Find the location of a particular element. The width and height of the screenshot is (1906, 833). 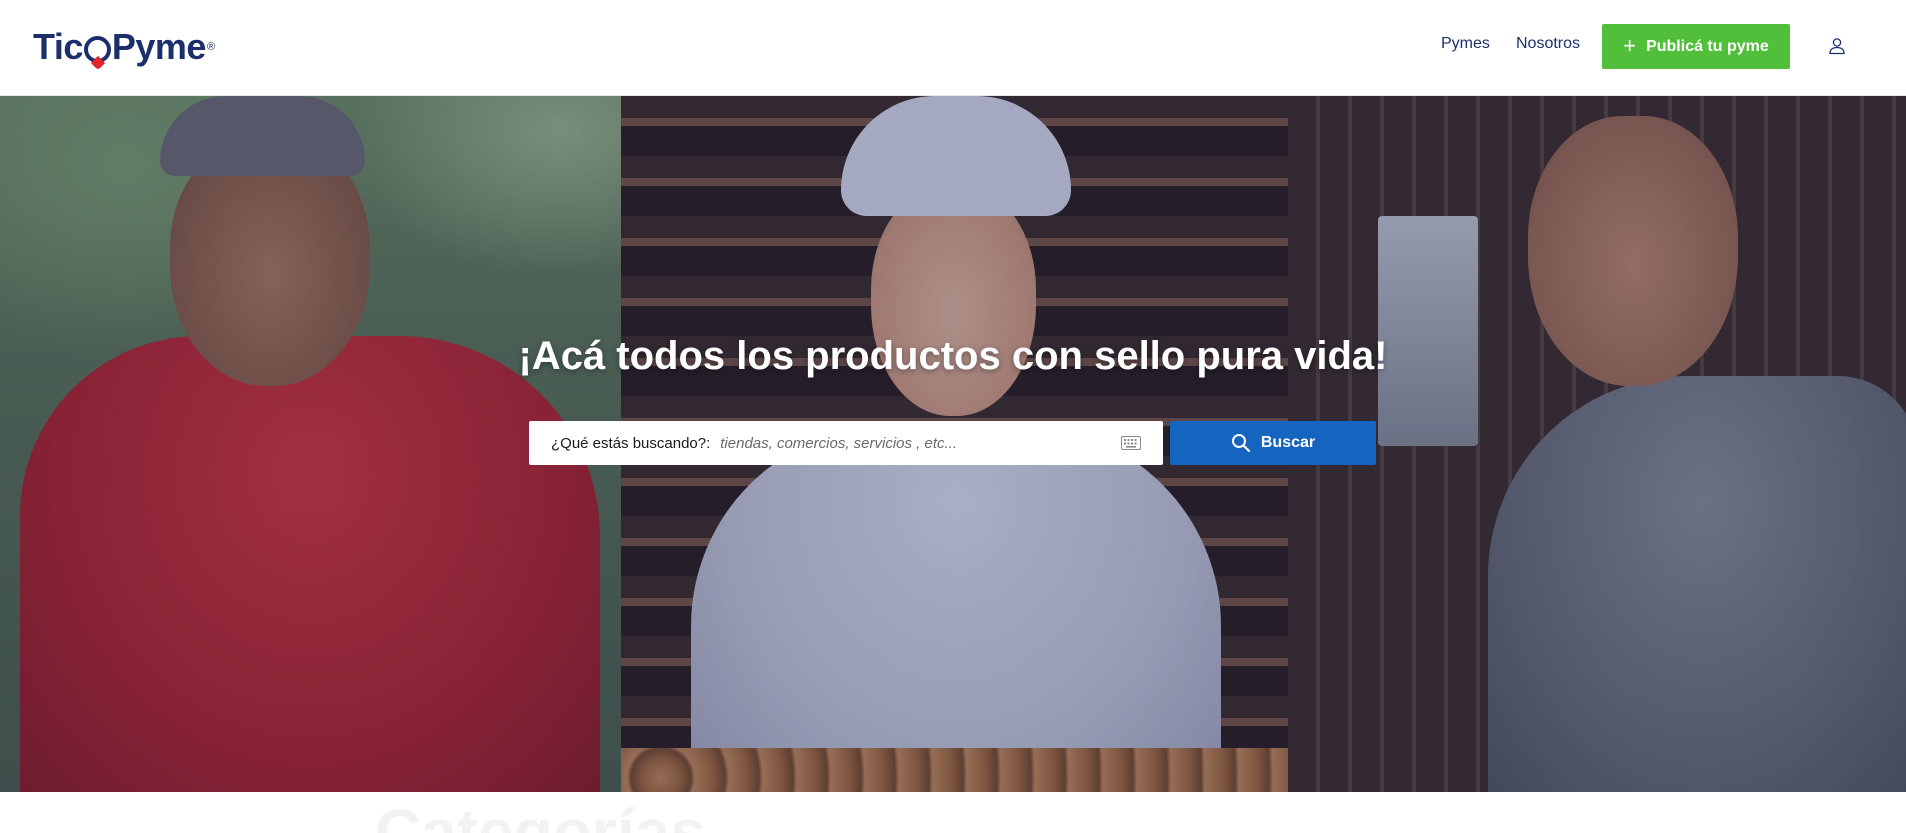

search-button: Buscar is located at coordinates (1273, 443).